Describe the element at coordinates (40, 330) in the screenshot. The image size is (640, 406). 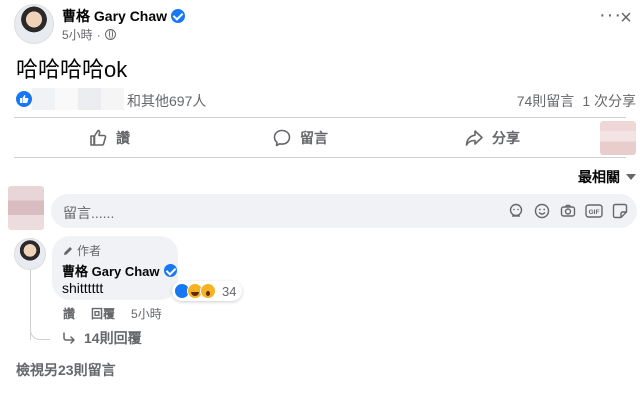
I see `thread-connector` at that location.